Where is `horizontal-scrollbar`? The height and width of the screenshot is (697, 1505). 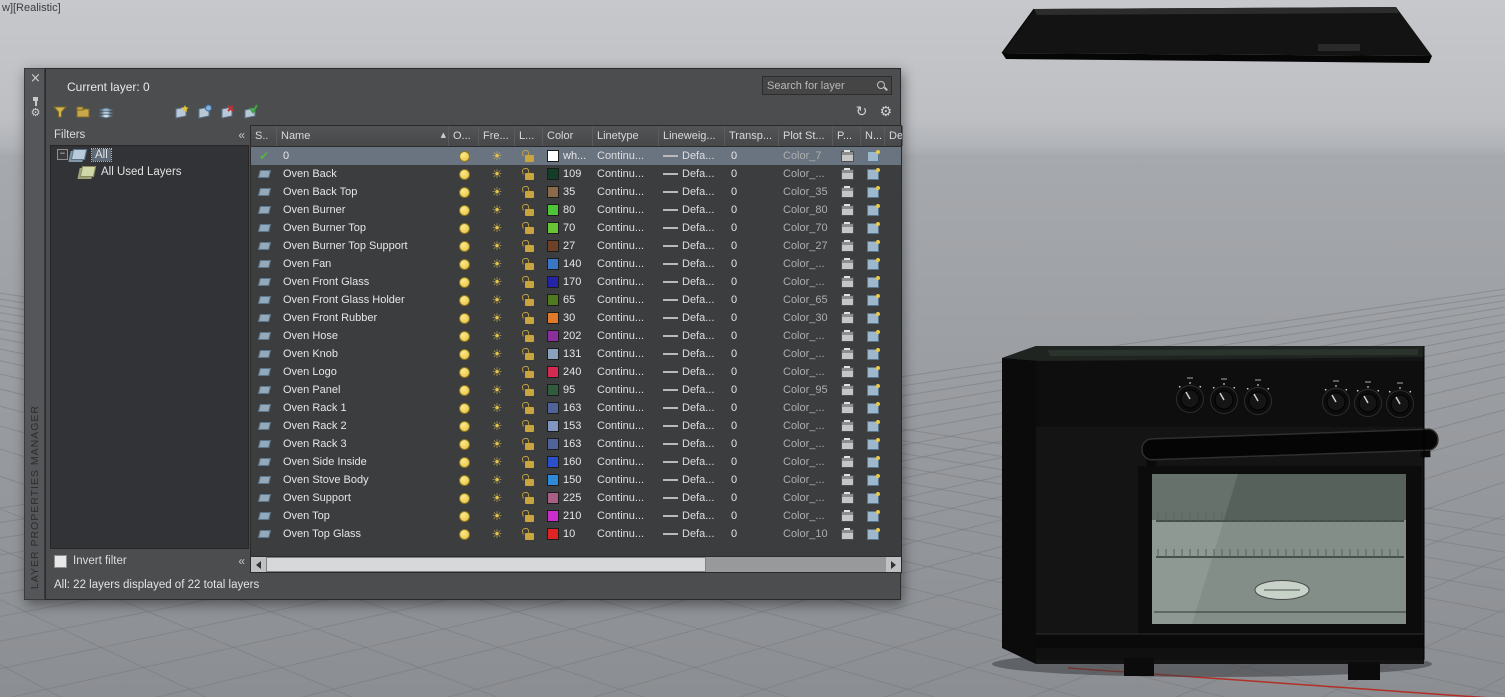
horizontal-scrollbar is located at coordinates (576, 564).